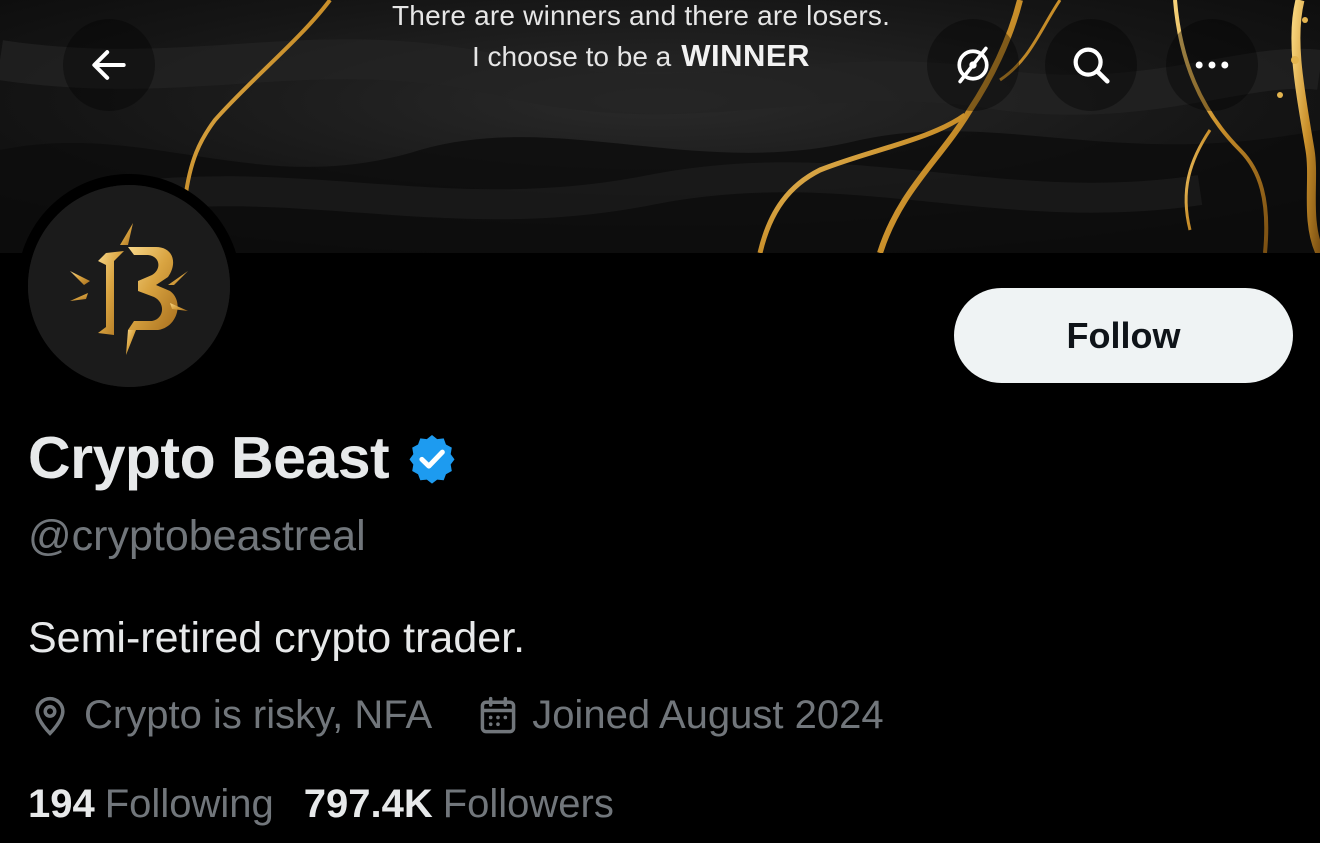  I want to click on location-text: Crypto is risky, NFA, so click(258, 715).